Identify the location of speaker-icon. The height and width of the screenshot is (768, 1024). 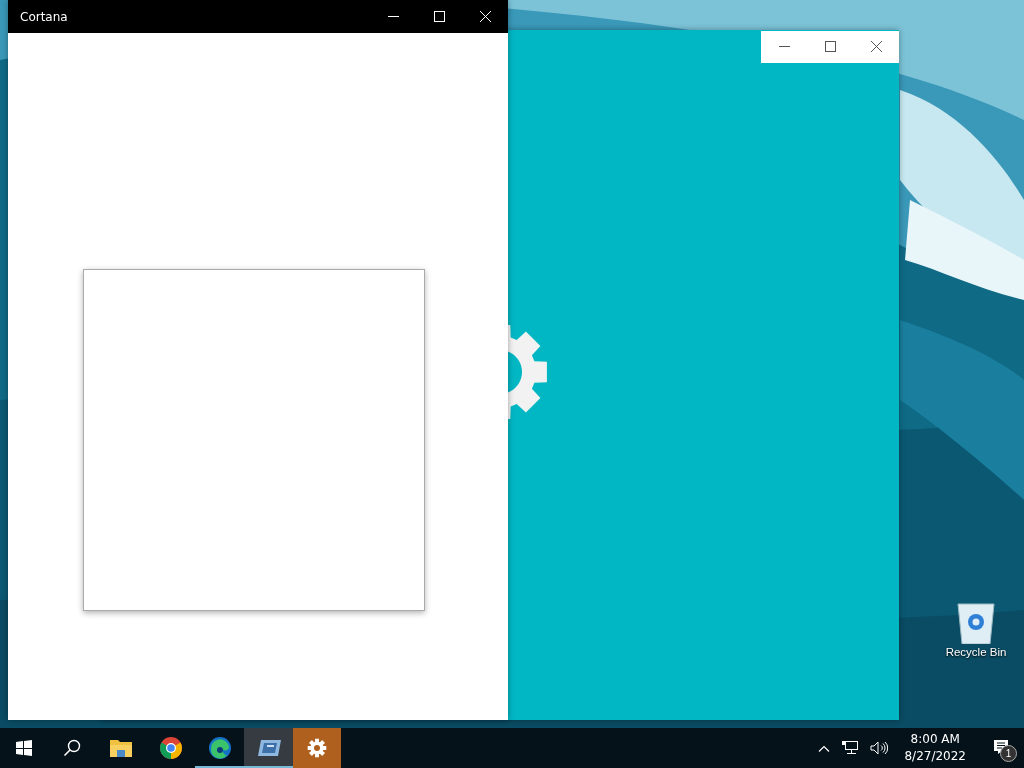
(879, 748).